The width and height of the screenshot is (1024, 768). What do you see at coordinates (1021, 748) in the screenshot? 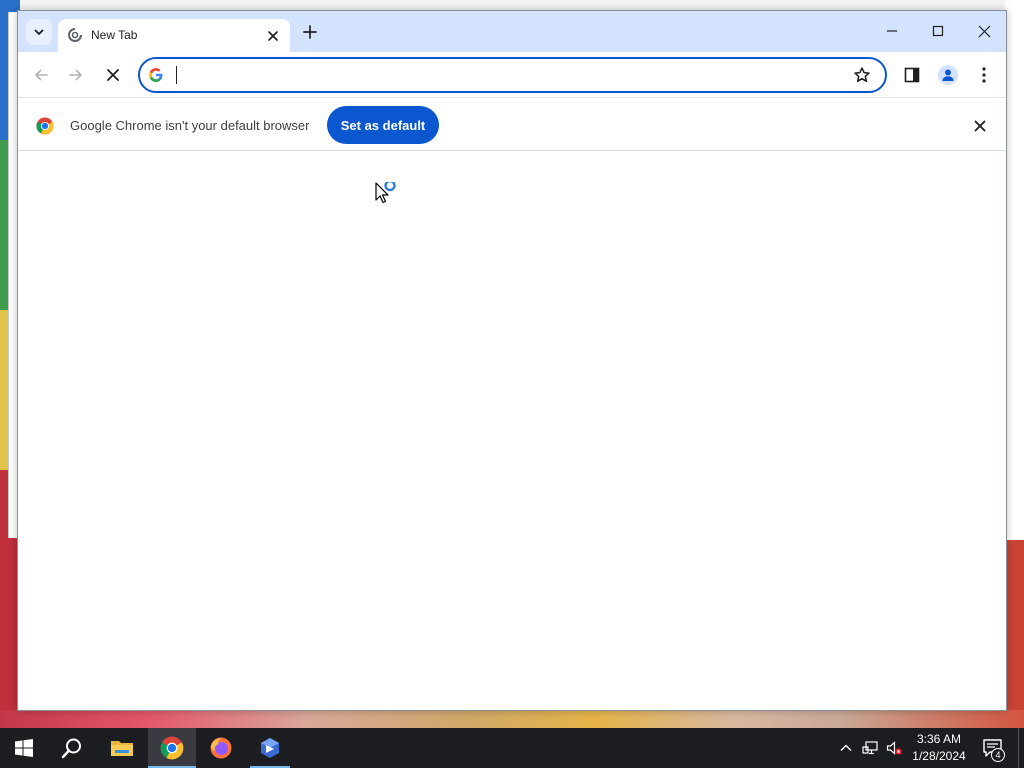
I see `show-desktop-button` at bounding box center [1021, 748].